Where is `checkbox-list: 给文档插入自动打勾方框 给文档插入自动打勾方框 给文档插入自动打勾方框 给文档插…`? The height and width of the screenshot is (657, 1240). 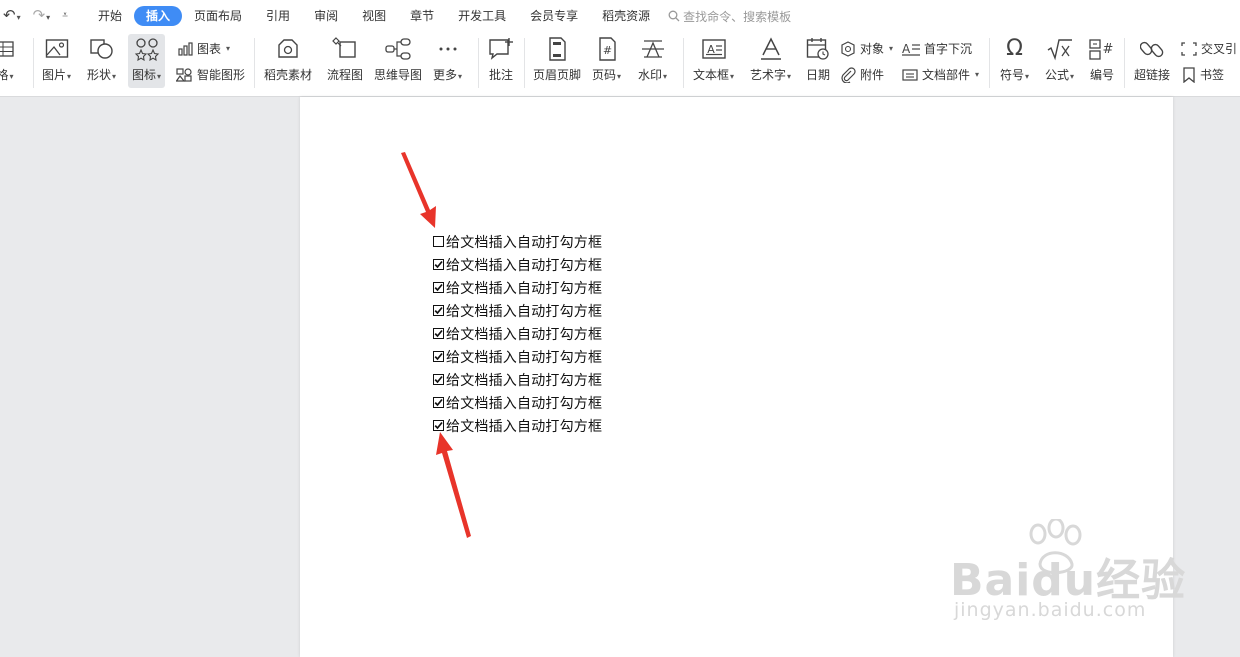 checkbox-list: 给文档插入自动打勾方框 给文档插入自动打勾方框 给文档插入自动打勾方框 给文档插… is located at coordinates (517, 333).